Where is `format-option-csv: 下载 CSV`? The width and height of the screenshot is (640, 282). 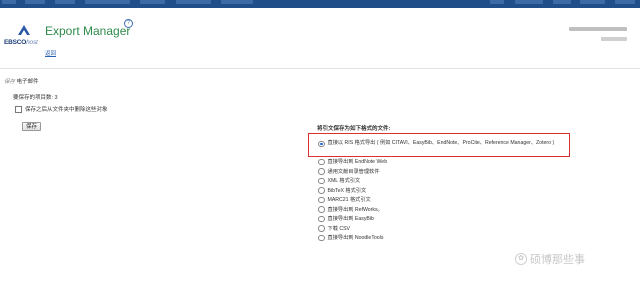
format-option-csv: 下载 CSV is located at coordinates (334, 228).